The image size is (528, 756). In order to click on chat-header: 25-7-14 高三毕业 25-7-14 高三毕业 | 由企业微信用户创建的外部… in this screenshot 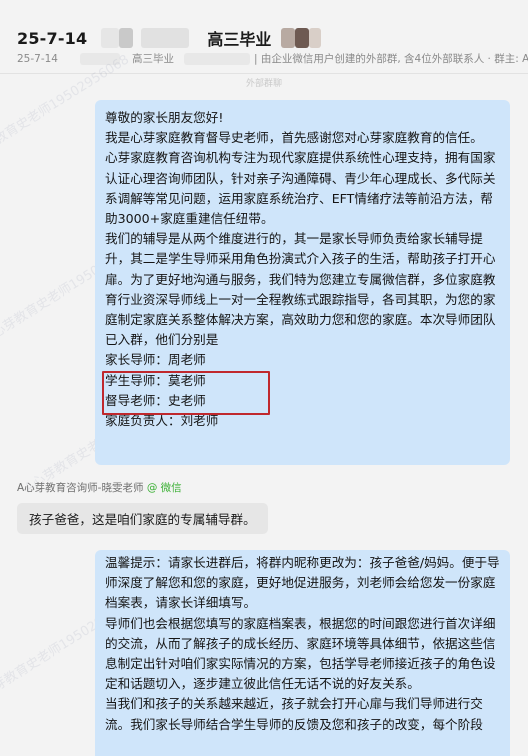, I will do `click(264, 37)`.